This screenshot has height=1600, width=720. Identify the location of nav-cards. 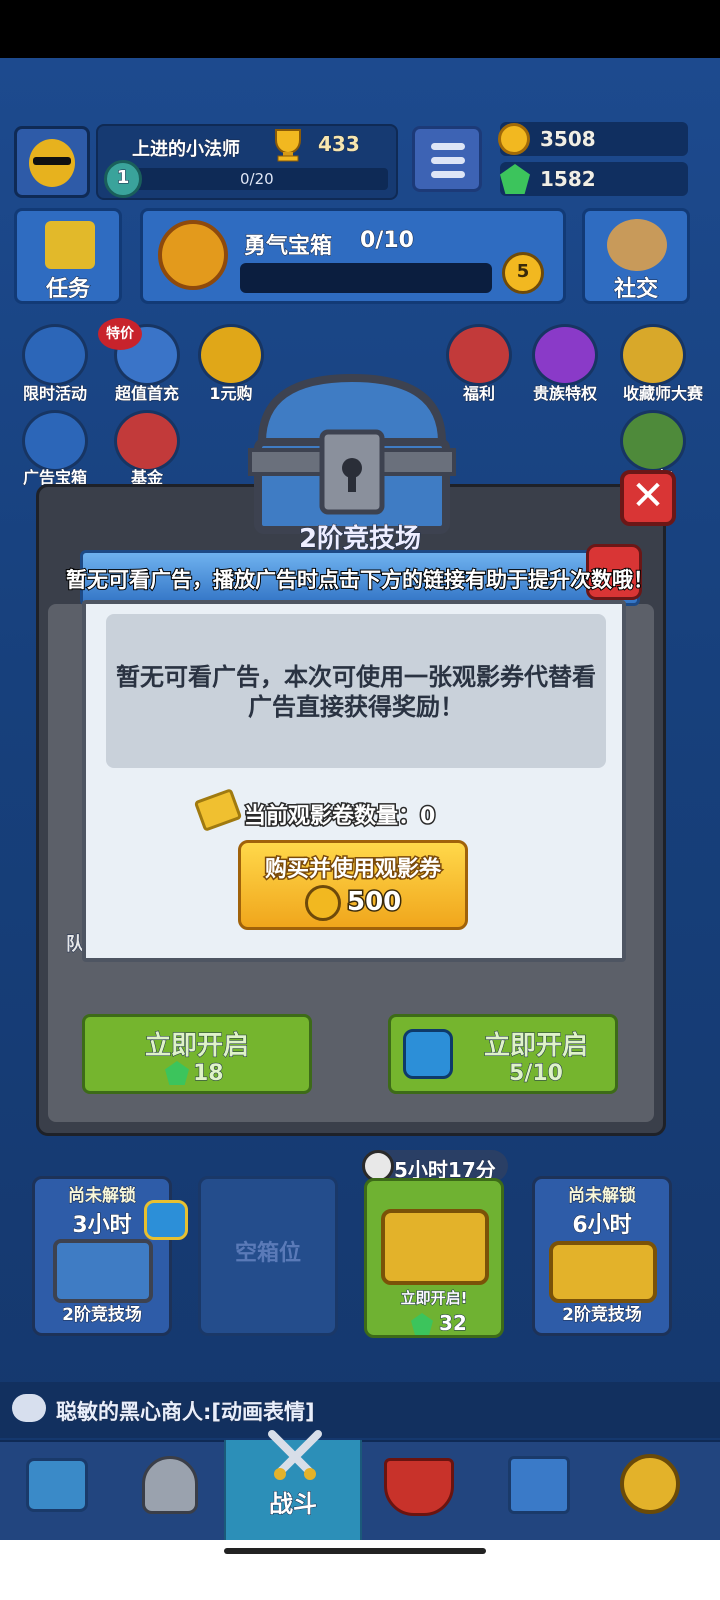
(168, 1490).